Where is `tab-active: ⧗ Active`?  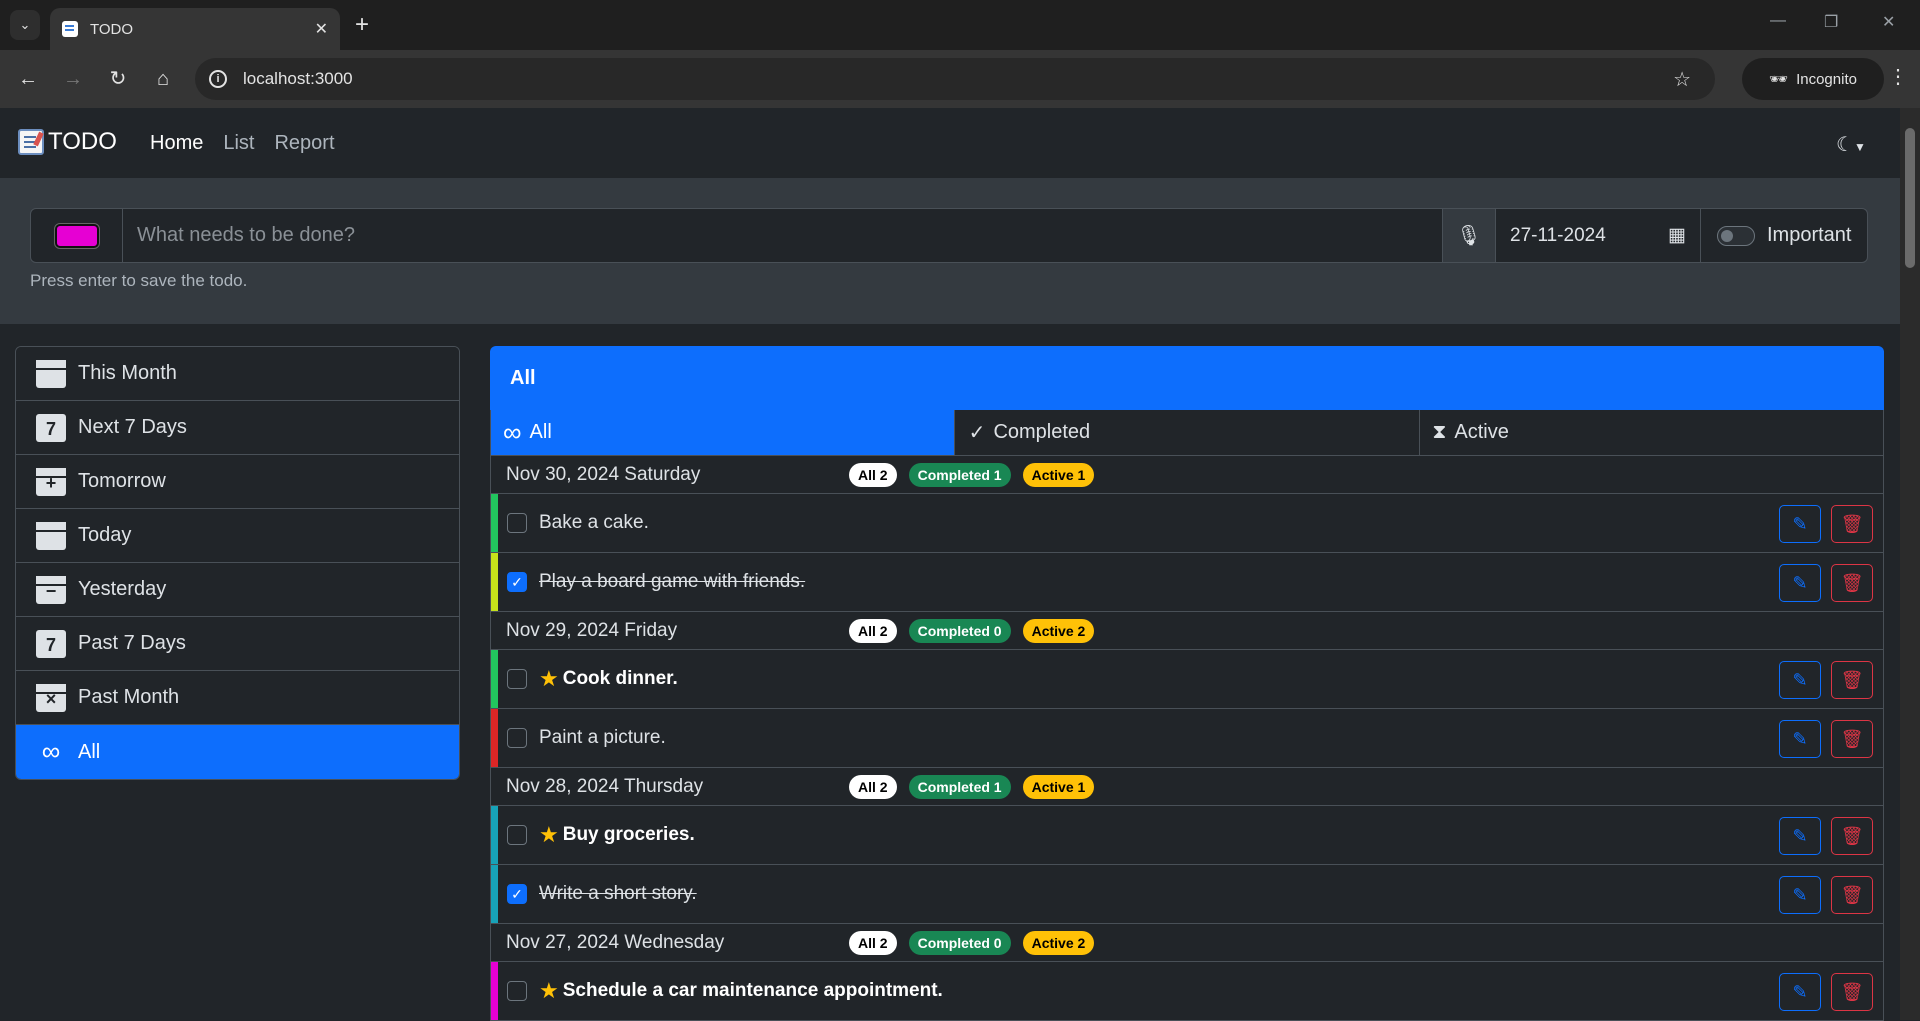 tab-active: ⧗ Active is located at coordinates (1651, 432).